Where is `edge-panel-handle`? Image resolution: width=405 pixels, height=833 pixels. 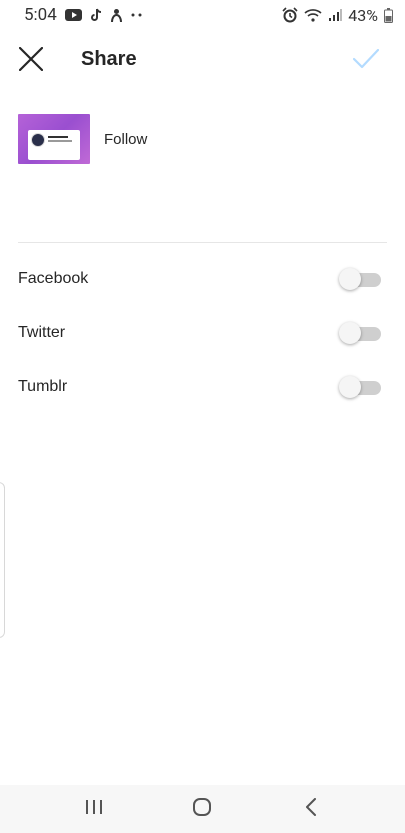 edge-panel-handle is located at coordinates (2, 560).